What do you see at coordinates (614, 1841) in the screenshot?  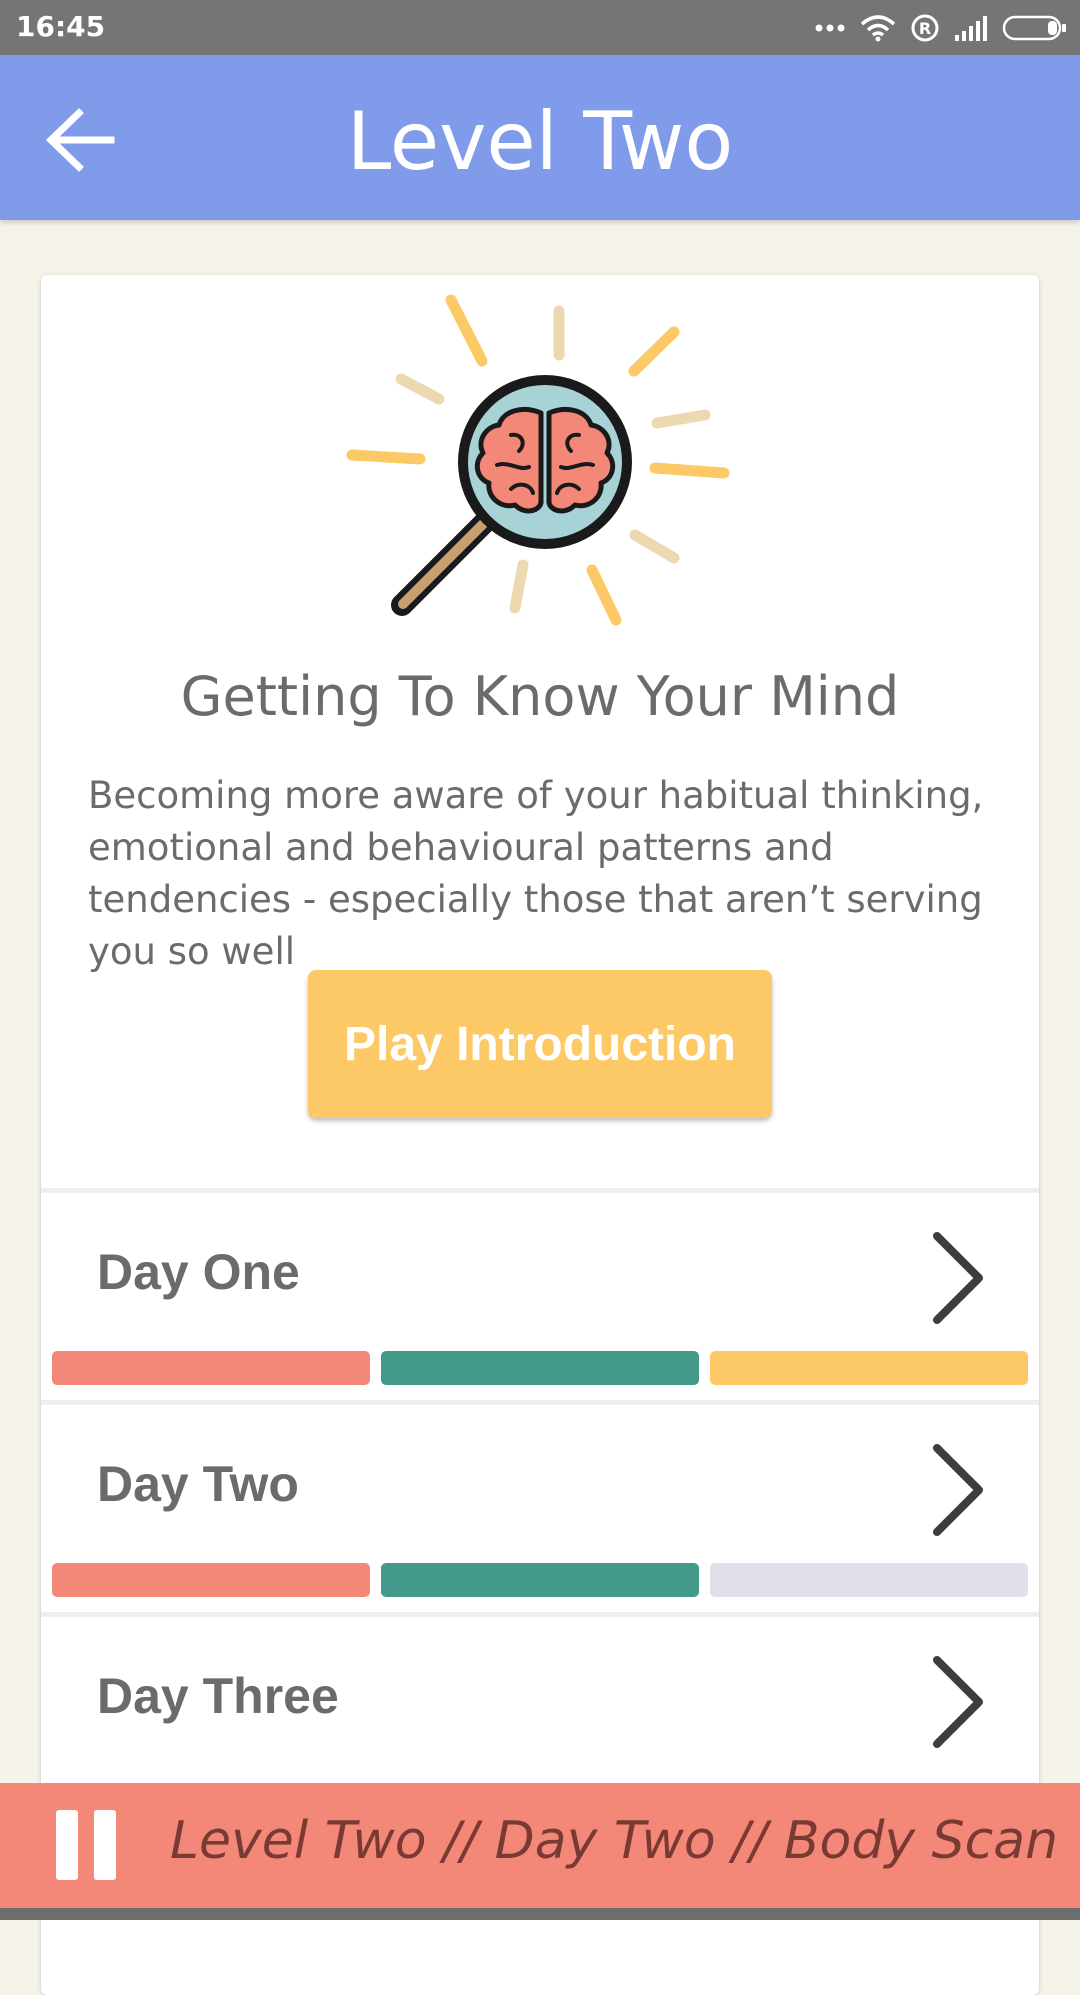 I see `now-playing-title: Level Two // Day Two // Body Scan` at bounding box center [614, 1841].